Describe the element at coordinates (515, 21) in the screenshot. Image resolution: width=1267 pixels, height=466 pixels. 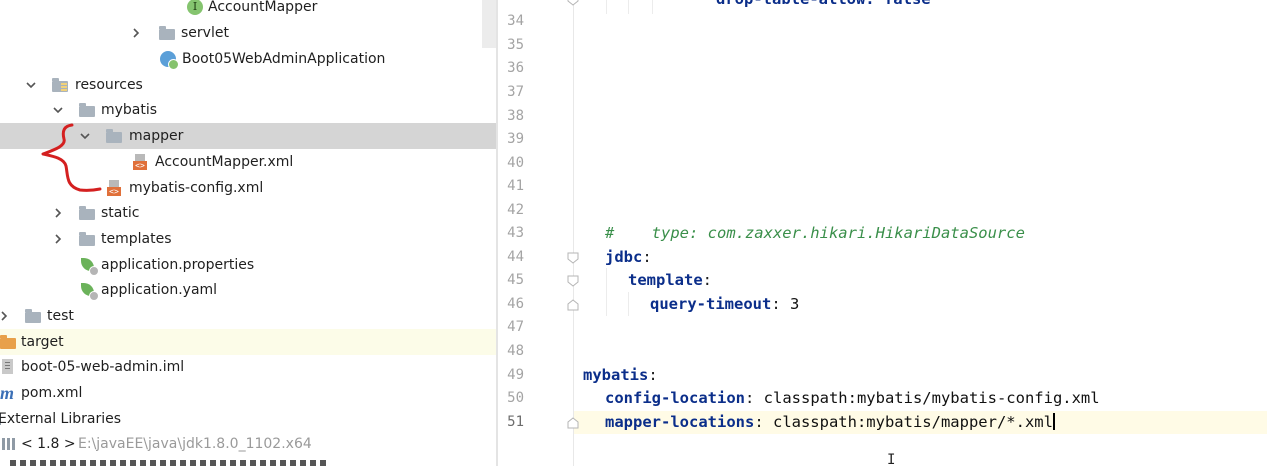
I see `line-number: 34` at that location.